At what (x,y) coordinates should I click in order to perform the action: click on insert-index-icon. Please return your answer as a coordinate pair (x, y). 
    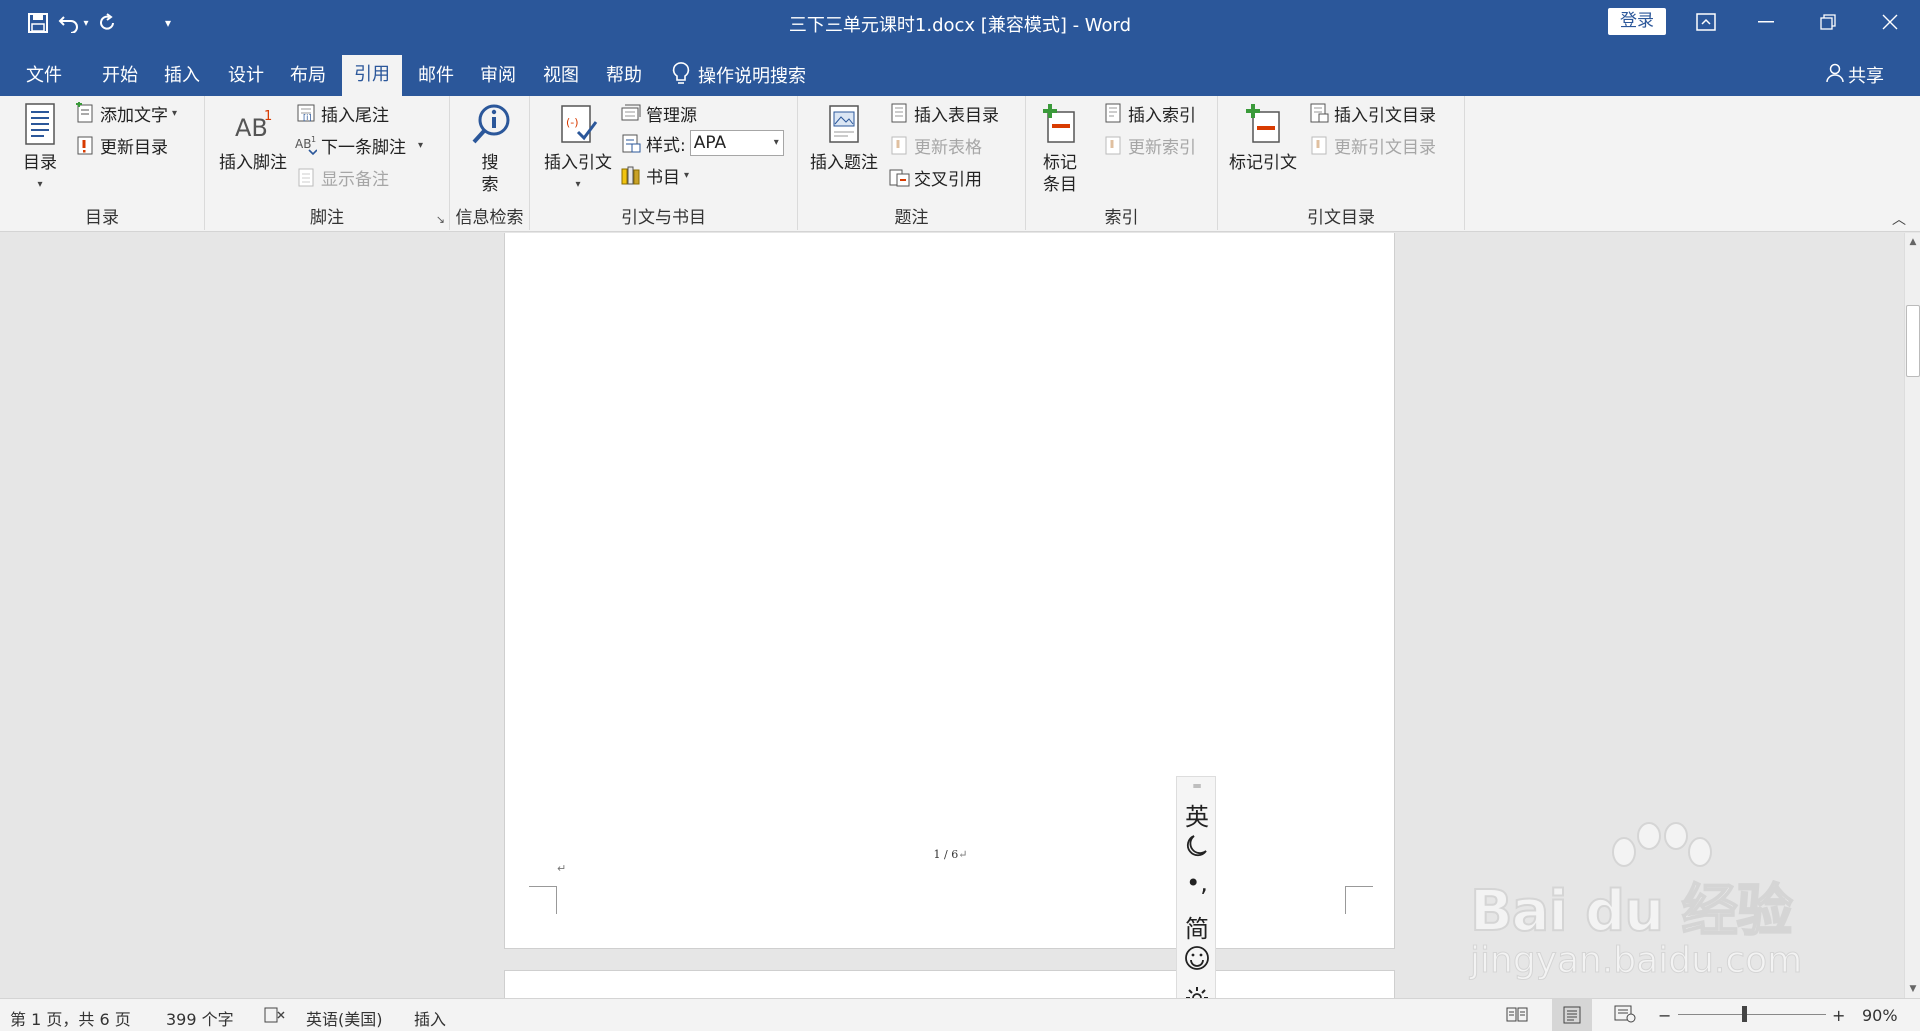
    Looking at the image, I should click on (1113, 113).